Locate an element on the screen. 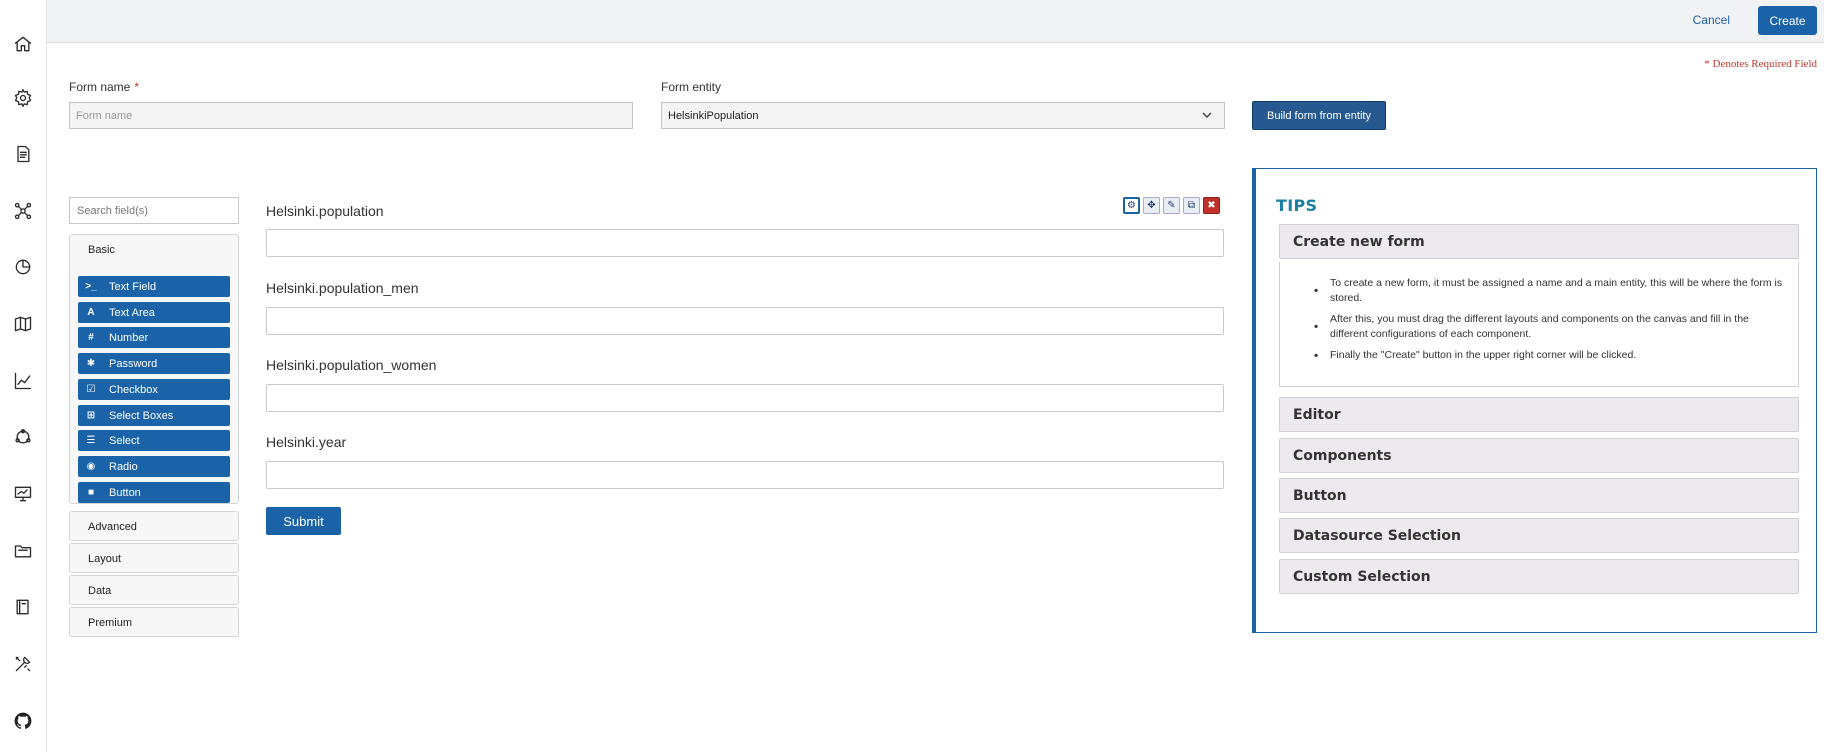 Image resolution: width=1824 pixels, height=752 pixels. component-select-boxes: ⊞ Select Boxes is located at coordinates (154, 415).